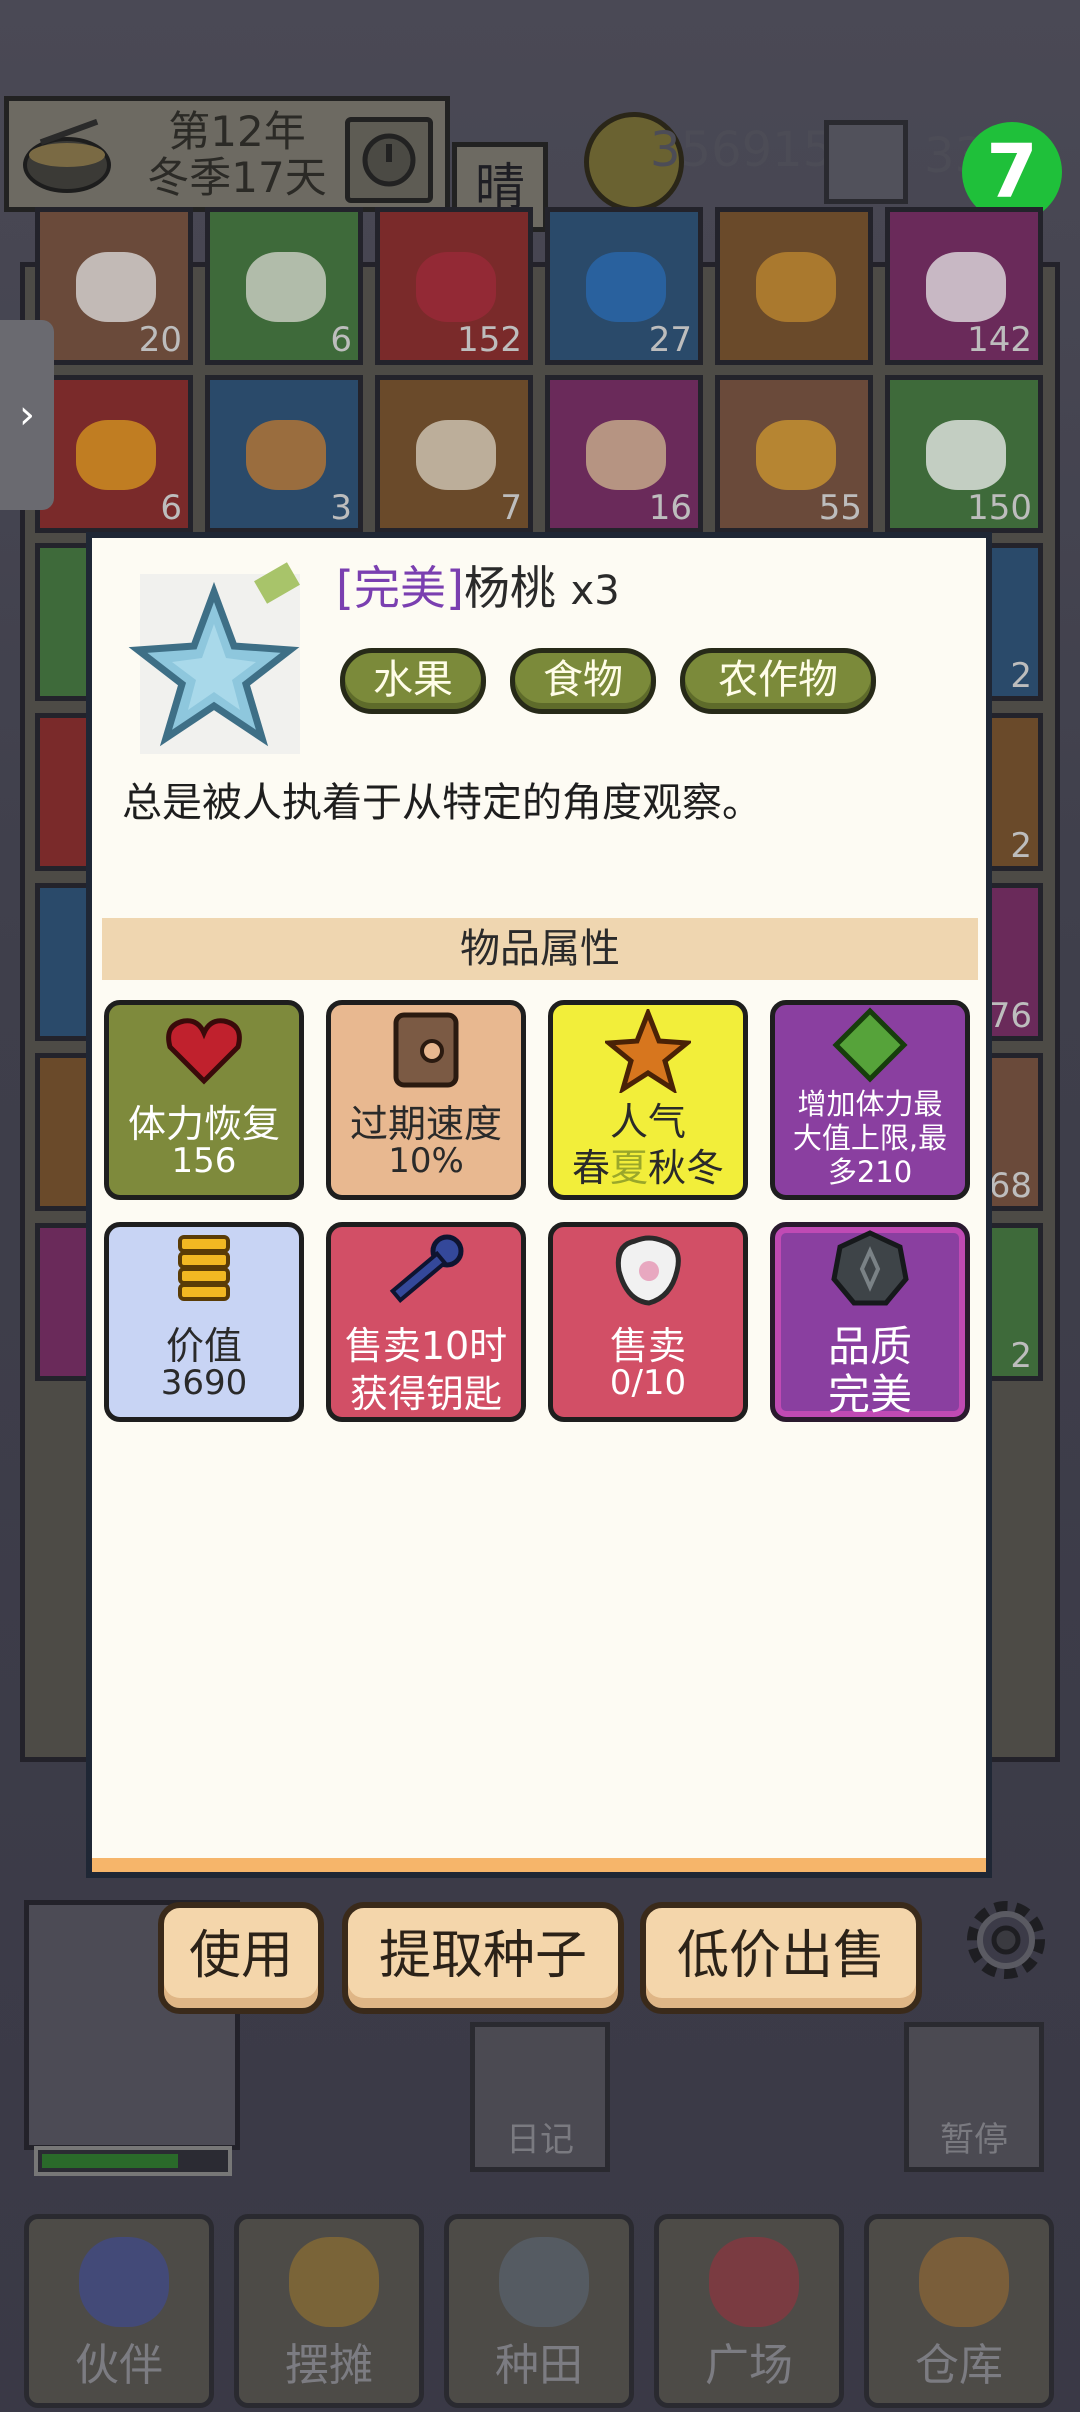  I want to click on attr-sell-count: 售卖 0/10, so click(648, 1322).